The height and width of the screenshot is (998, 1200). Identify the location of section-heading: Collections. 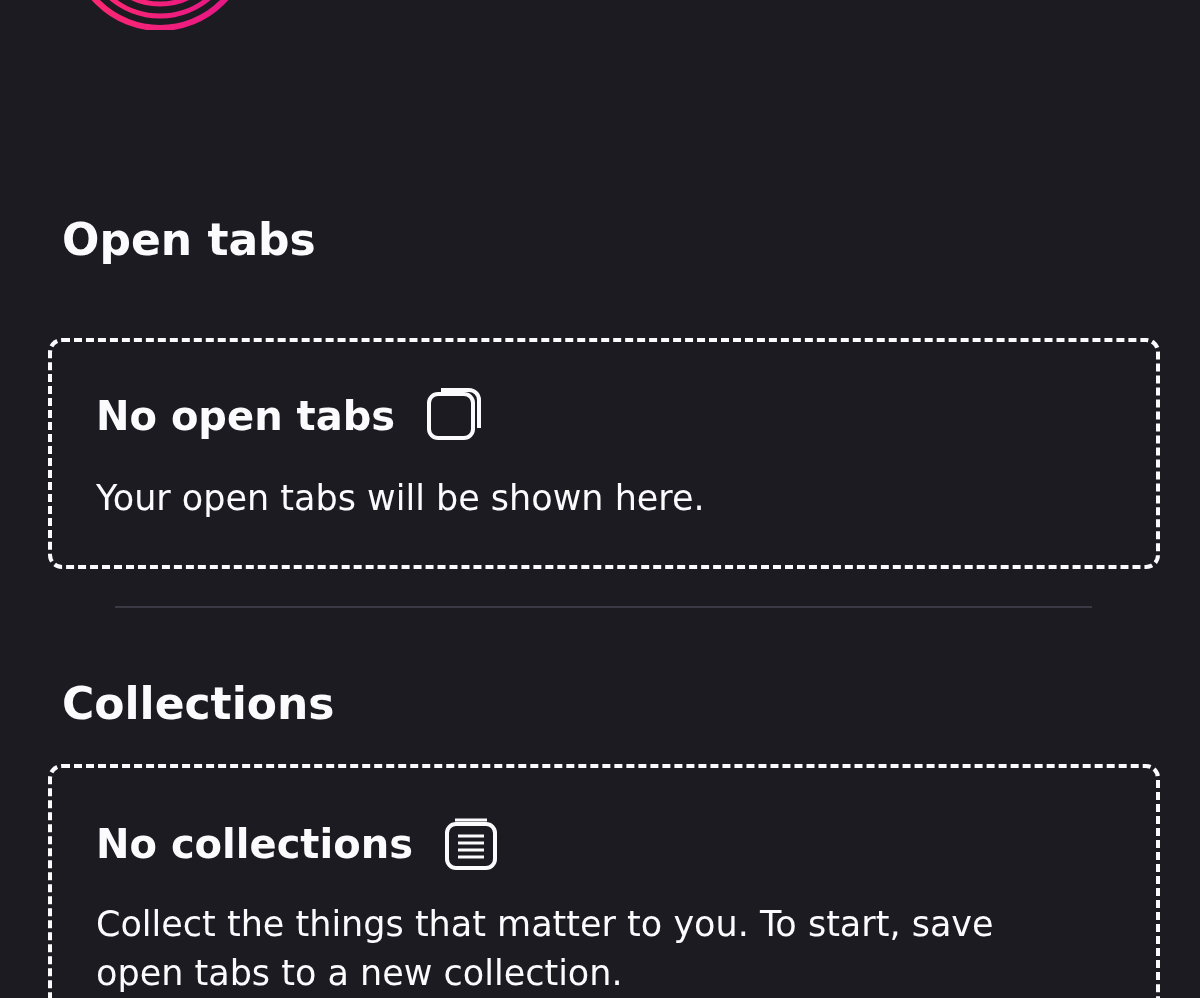
(198, 704).